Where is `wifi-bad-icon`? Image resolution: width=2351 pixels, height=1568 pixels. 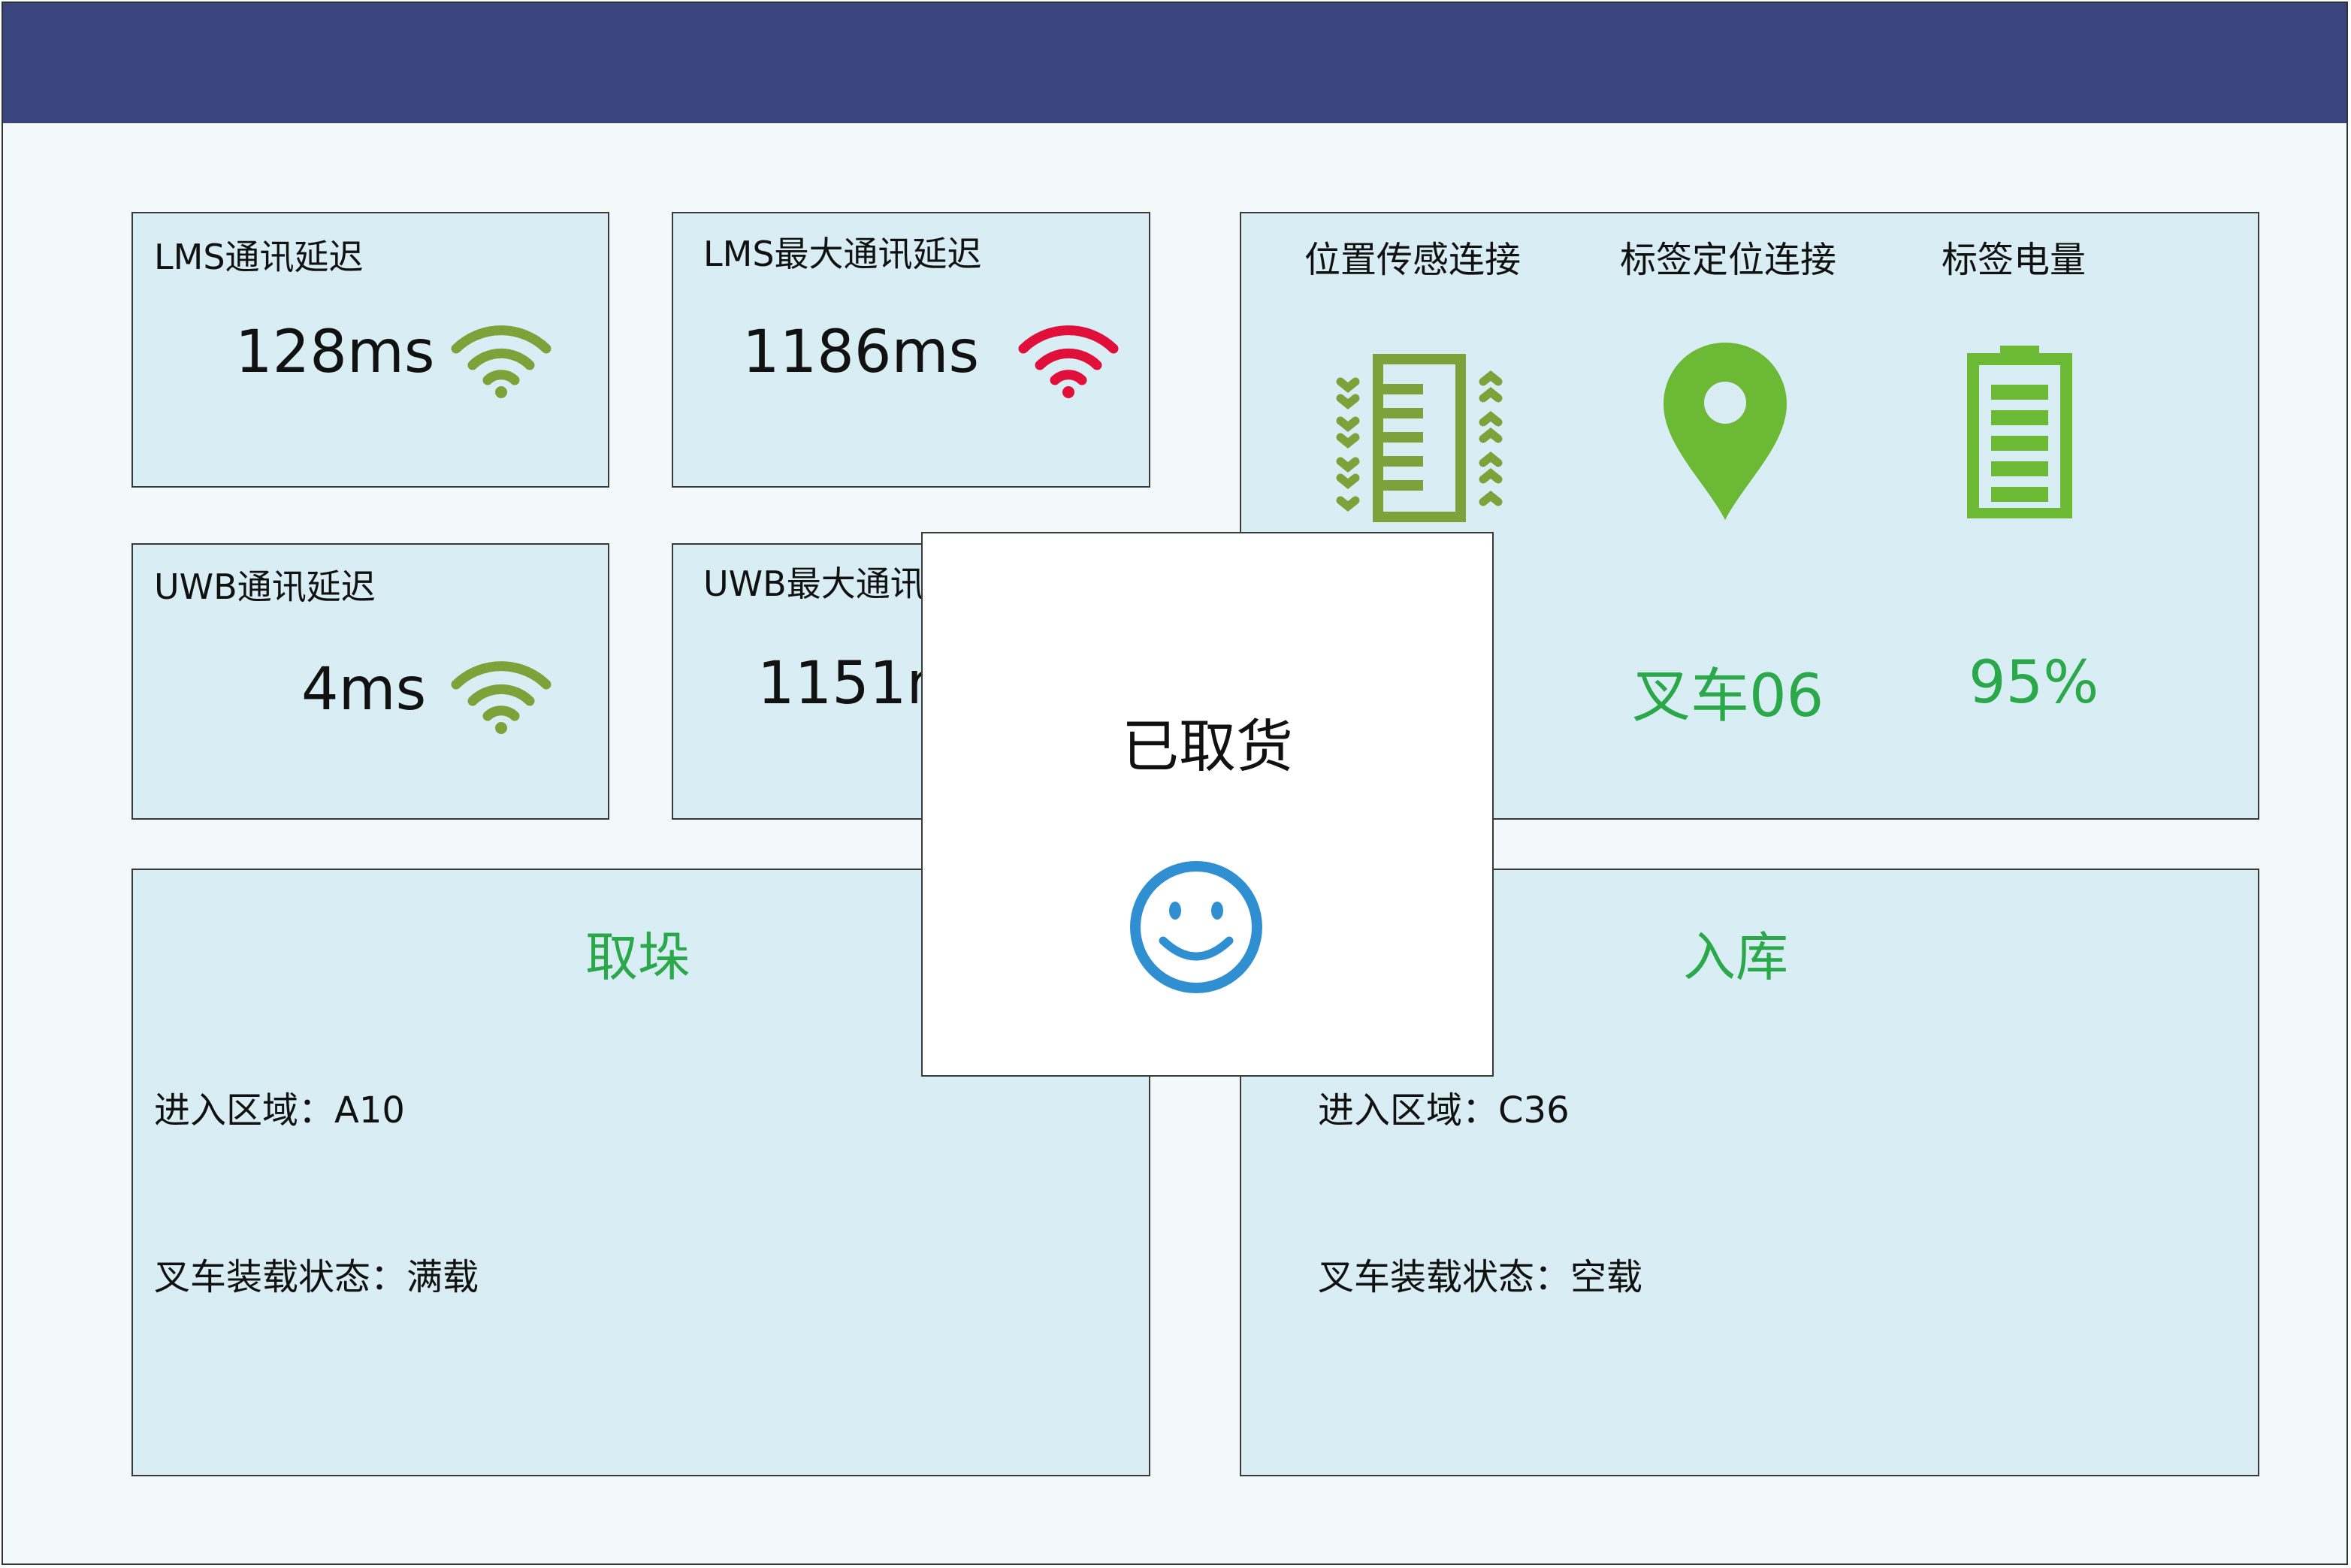
wifi-bad-icon is located at coordinates (1069, 361).